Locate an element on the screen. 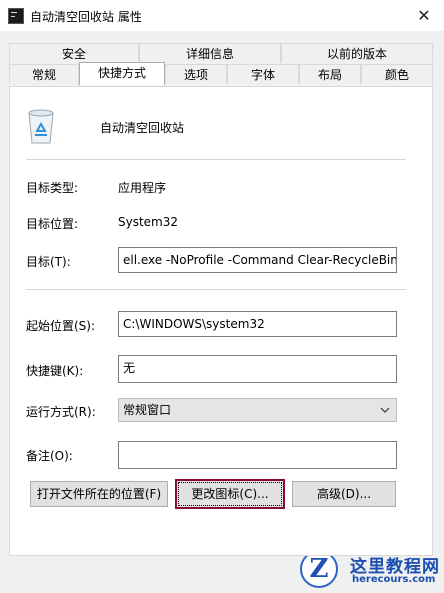 The image size is (444, 593). window-title: 自动清空回收站 属性 is located at coordinates (86, 17).